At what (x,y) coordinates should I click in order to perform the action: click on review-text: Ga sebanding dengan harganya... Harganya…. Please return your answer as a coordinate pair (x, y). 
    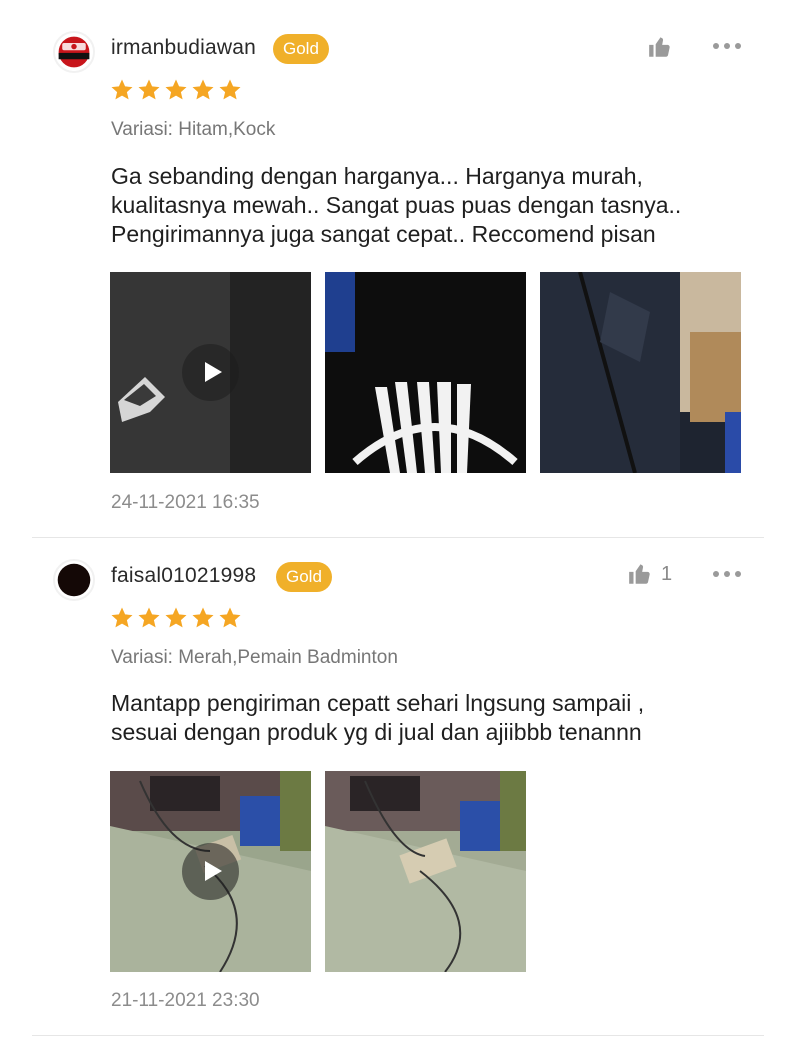
    Looking at the image, I should click on (431, 205).